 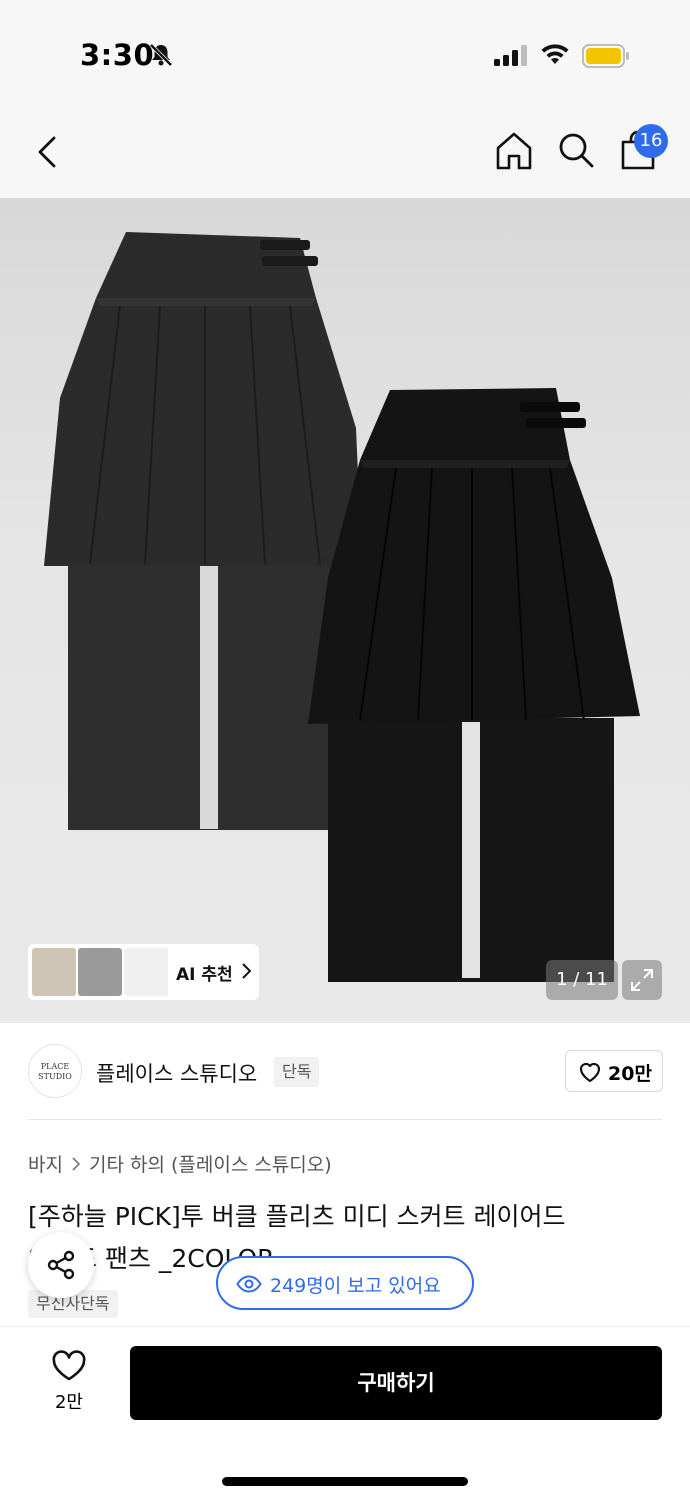 I want to click on battery-icon, so click(x=606, y=58).